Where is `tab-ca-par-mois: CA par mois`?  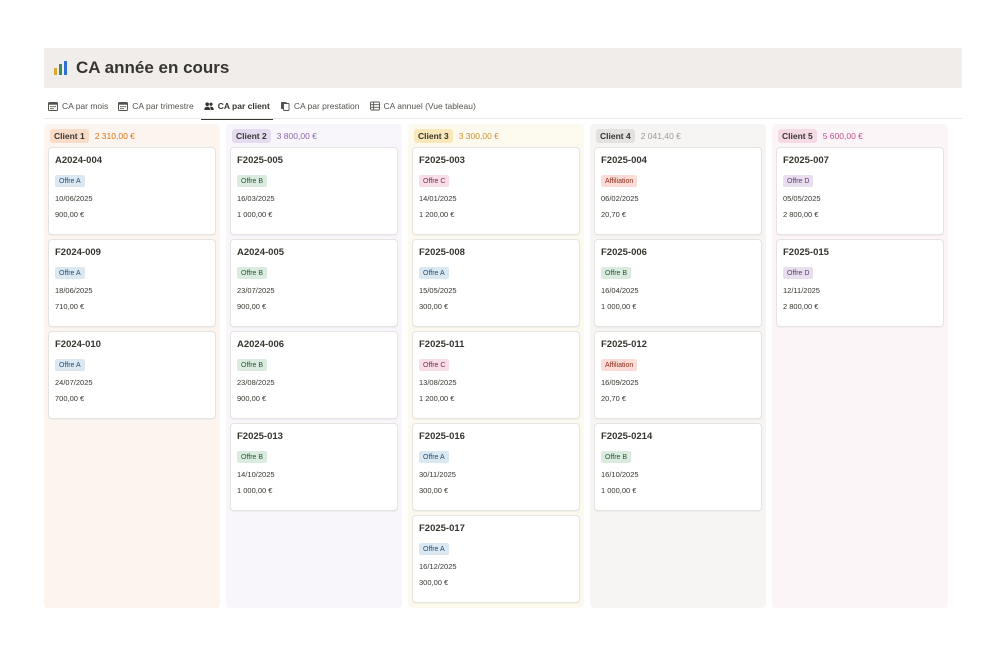
tab-ca-par-mois: CA par mois is located at coordinates (80, 106).